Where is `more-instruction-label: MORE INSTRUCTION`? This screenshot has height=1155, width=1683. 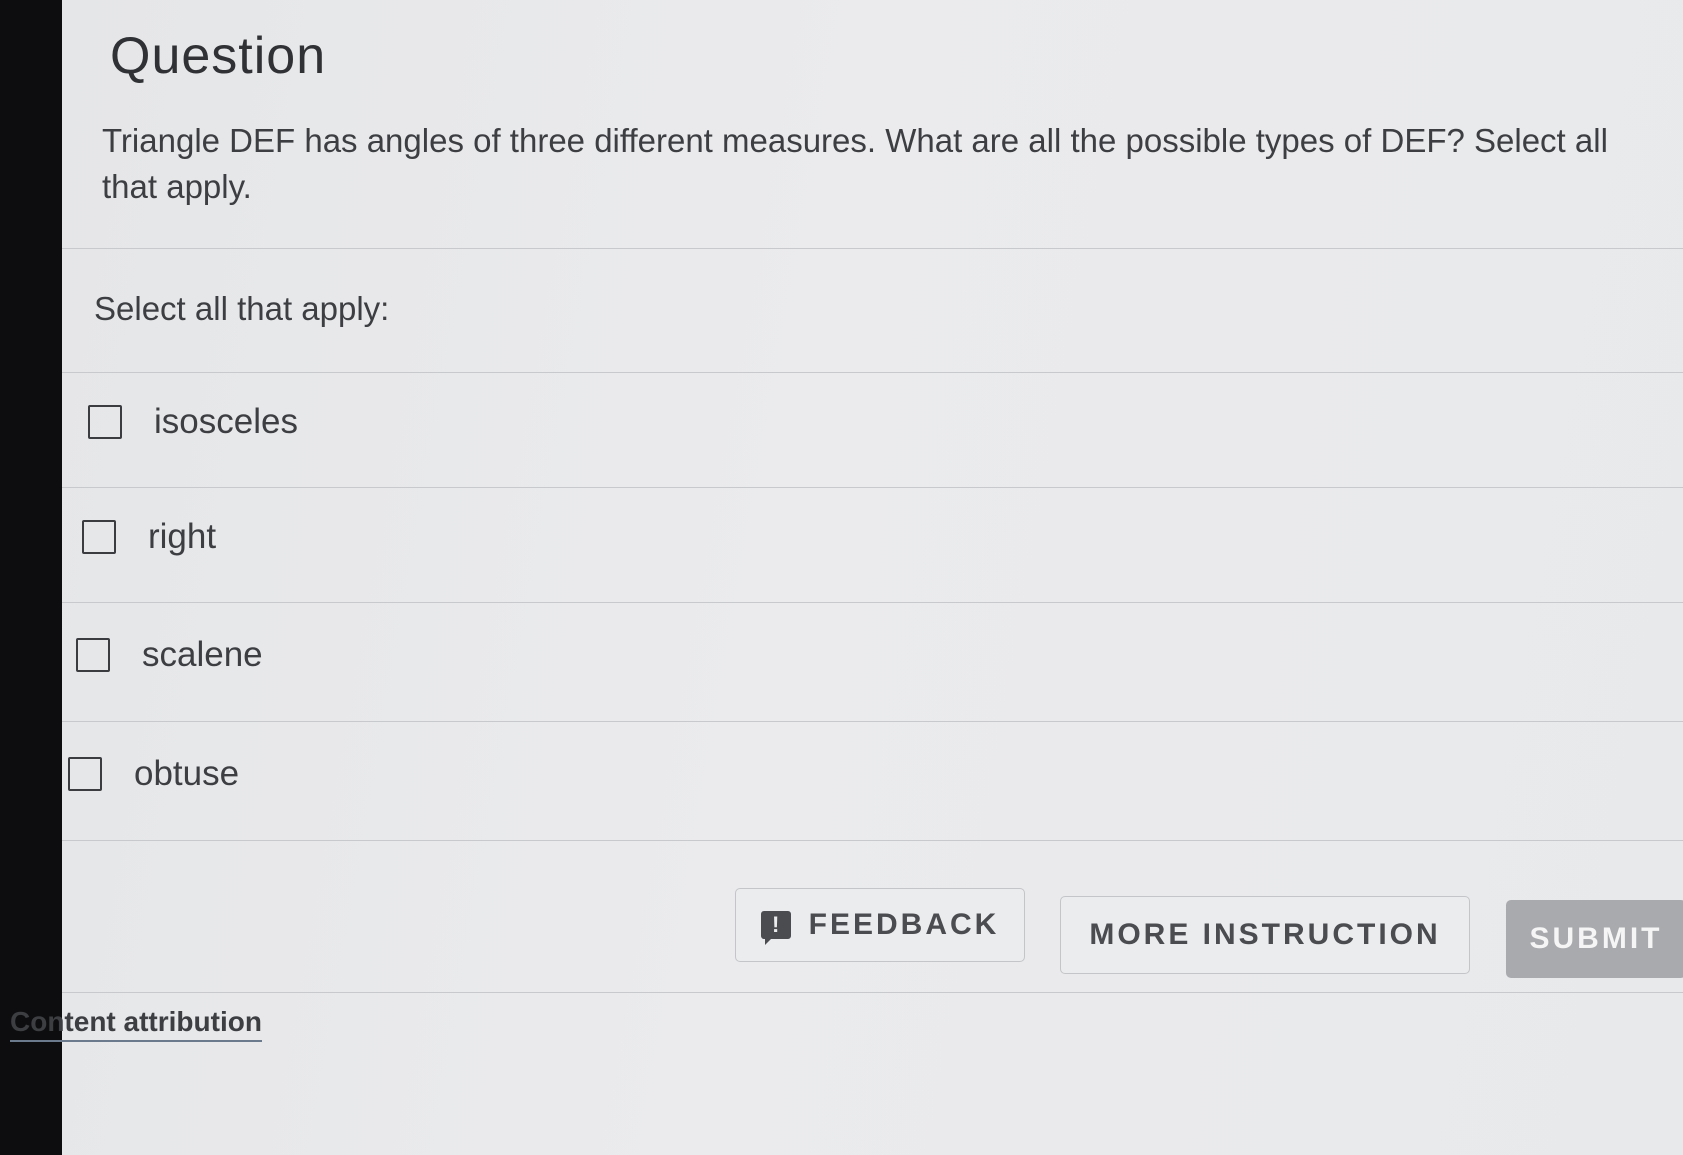
more-instruction-label: MORE INSTRUCTION is located at coordinates (1265, 934).